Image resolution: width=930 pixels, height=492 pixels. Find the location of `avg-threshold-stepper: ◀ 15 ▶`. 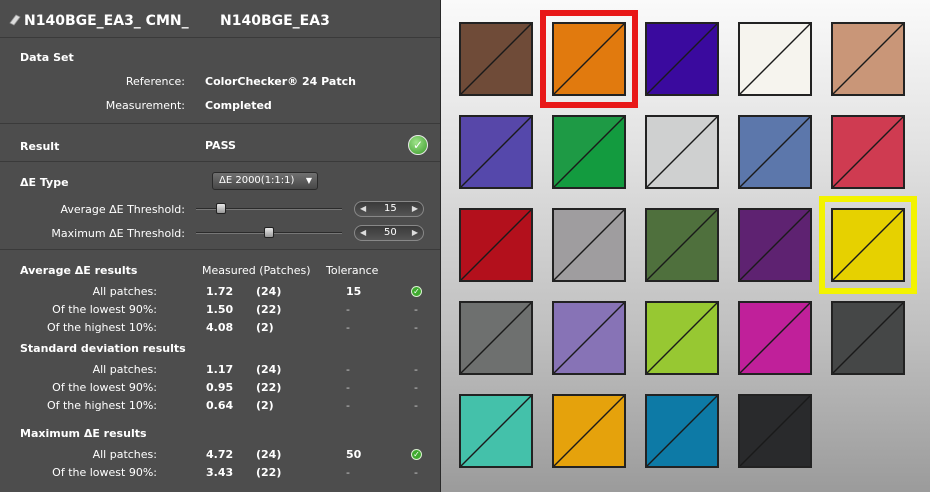

avg-threshold-stepper: ◀ 15 ▶ is located at coordinates (389, 209).